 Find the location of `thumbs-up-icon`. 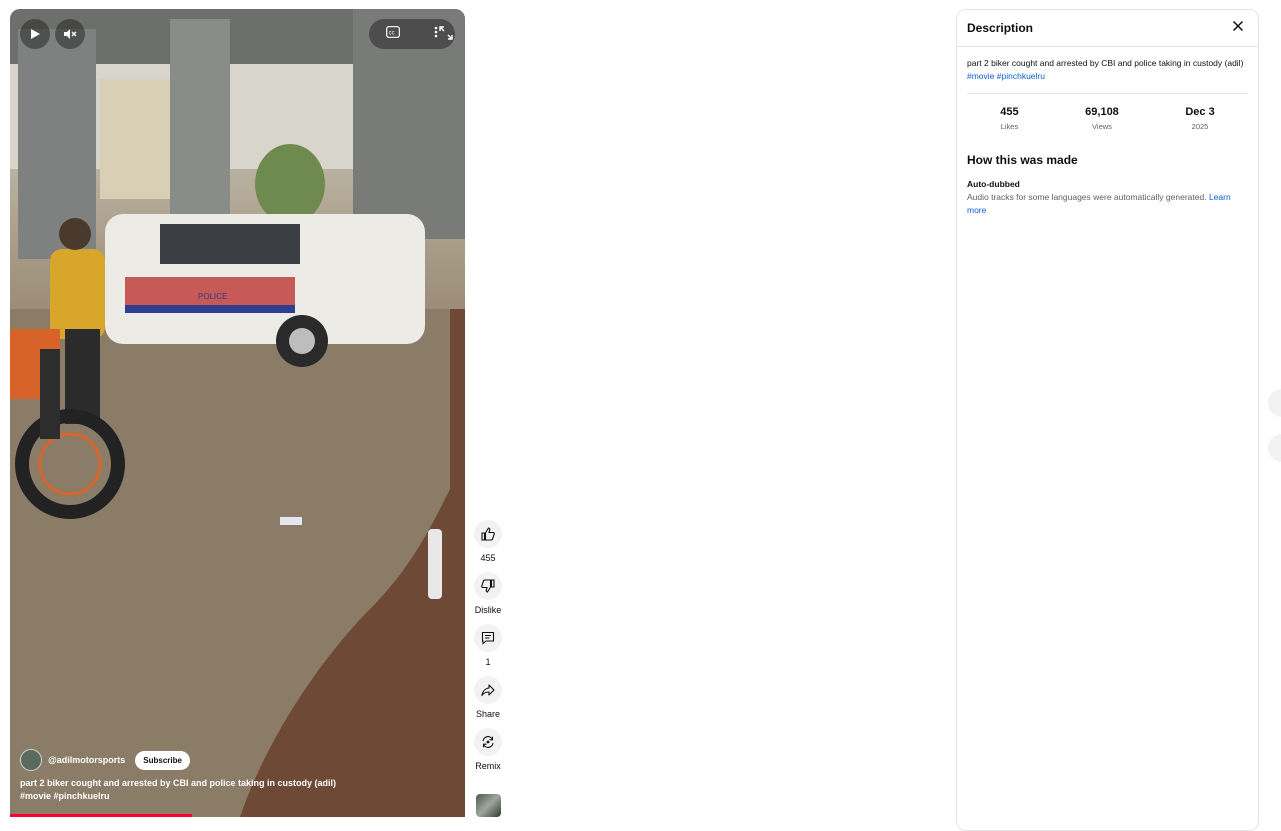

thumbs-up-icon is located at coordinates (488, 534).